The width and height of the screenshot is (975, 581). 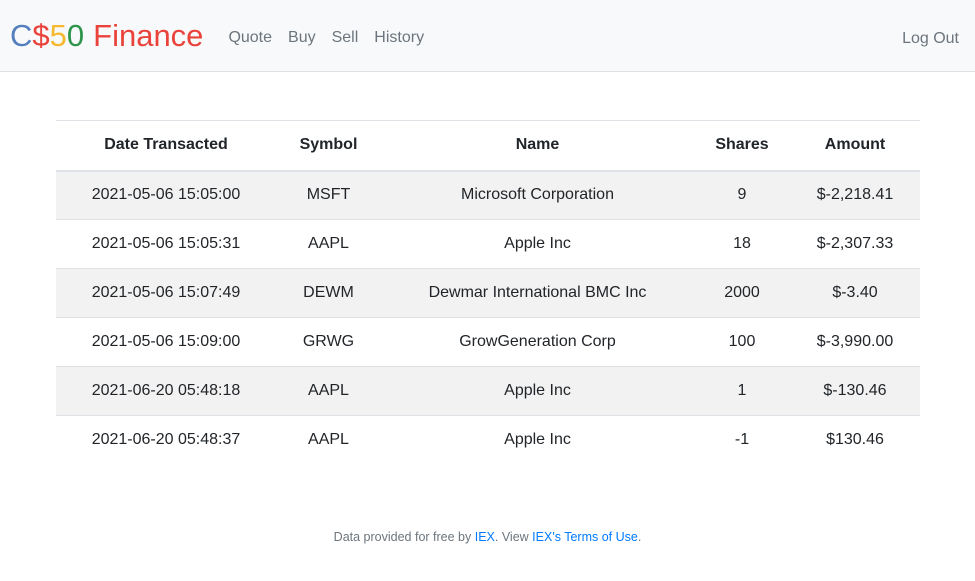 What do you see at coordinates (302, 38) in the screenshot?
I see `nav-buy: Buy` at bounding box center [302, 38].